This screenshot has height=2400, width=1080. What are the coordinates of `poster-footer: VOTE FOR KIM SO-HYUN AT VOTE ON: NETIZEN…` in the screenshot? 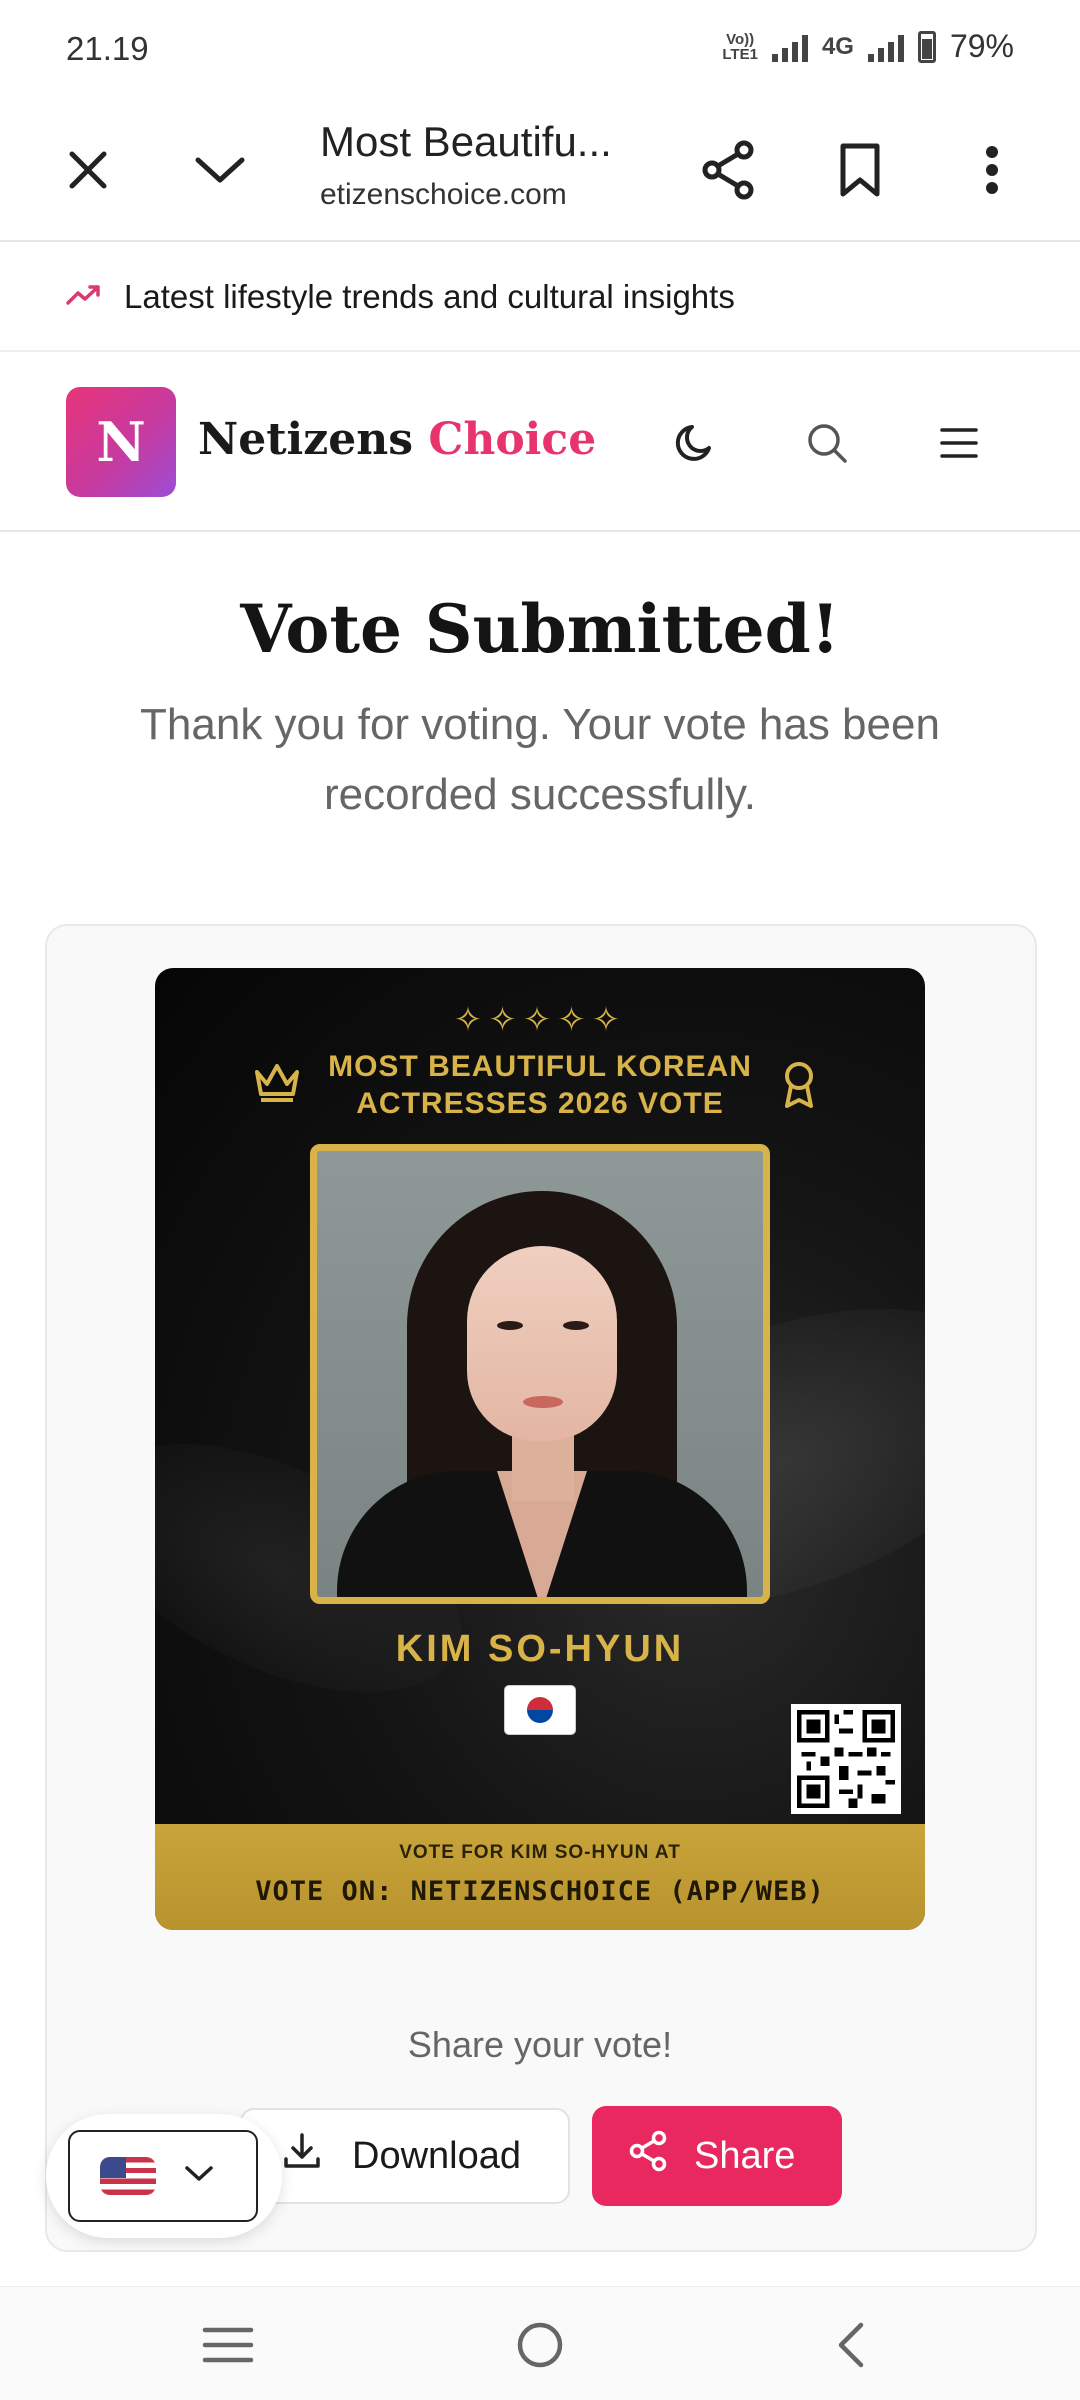 It's located at (540, 1877).